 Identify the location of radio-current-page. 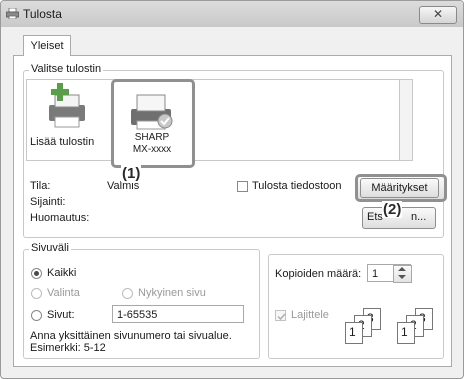
(127, 293).